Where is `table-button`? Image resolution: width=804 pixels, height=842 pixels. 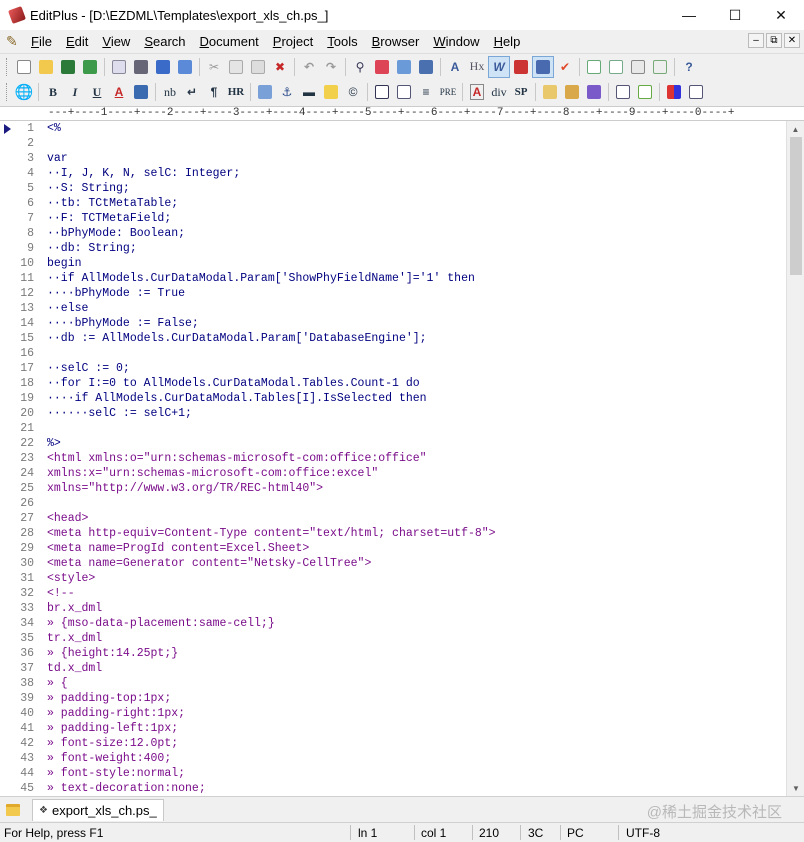 table-button is located at coordinates (382, 92).